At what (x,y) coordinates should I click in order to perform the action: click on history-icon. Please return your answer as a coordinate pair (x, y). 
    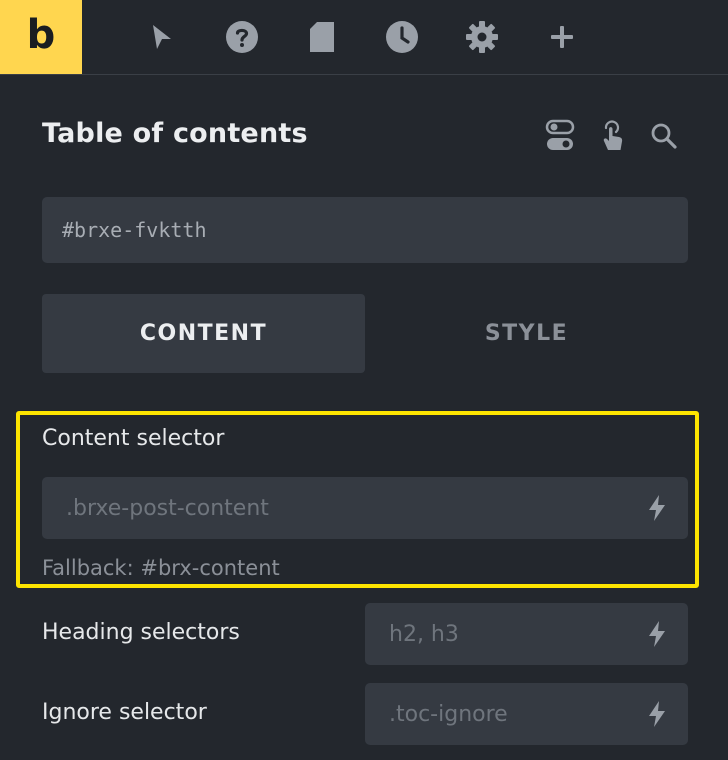
    Looking at the image, I should click on (402, 37).